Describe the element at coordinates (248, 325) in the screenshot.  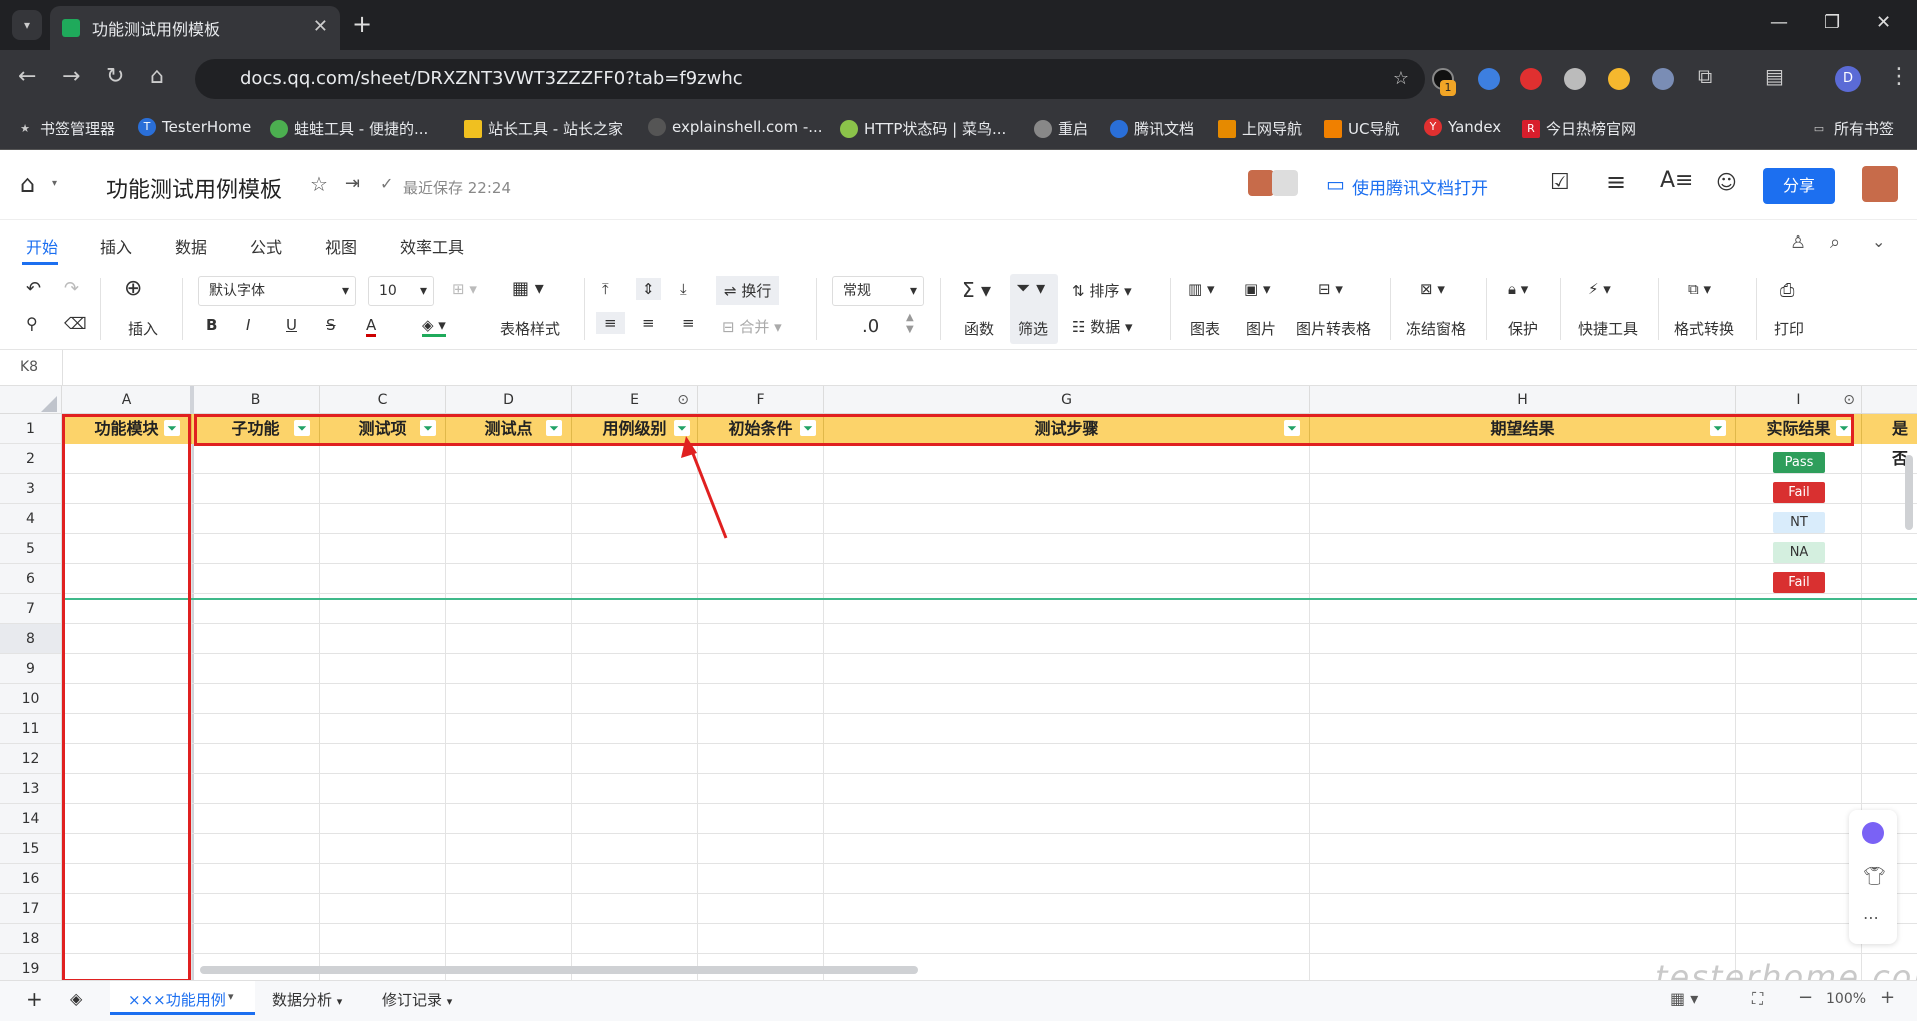
I see `italic-button: I` at that location.